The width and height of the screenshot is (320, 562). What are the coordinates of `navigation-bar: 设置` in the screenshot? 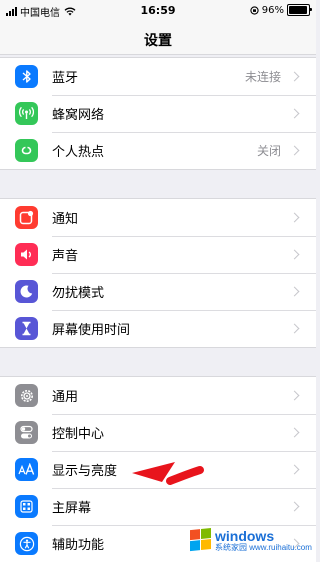 It's located at (158, 38).